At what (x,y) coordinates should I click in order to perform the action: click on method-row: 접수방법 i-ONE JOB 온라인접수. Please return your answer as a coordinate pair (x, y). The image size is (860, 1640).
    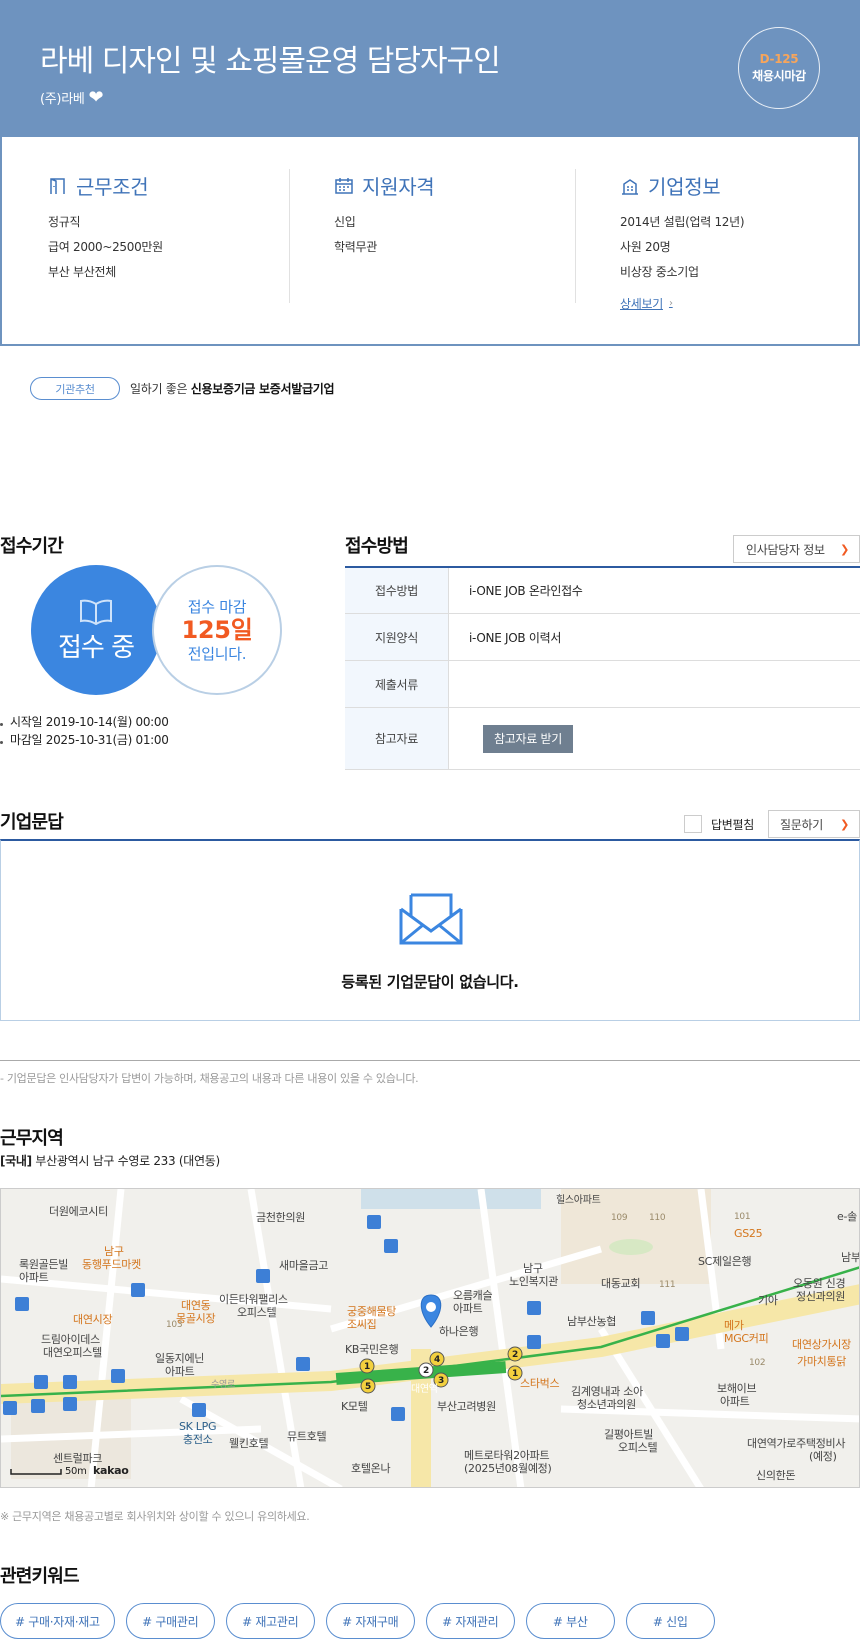
    Looking at the image, I should click on (602, 591).